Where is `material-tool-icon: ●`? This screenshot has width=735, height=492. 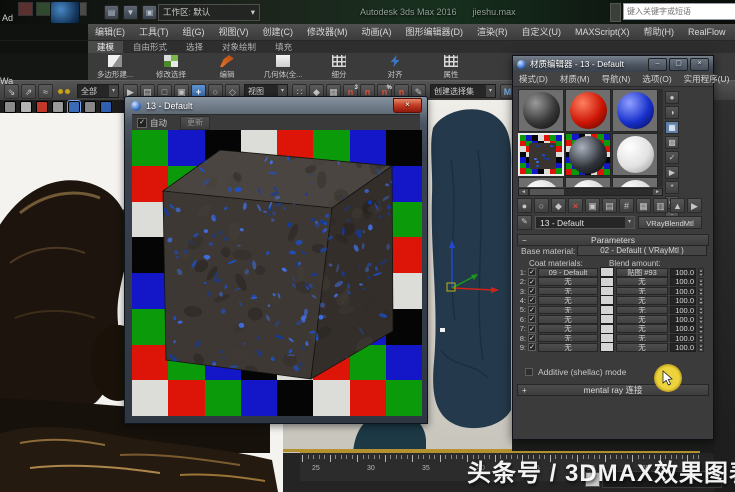
material-tool-icon: ● is located at coordinates (524, 205).